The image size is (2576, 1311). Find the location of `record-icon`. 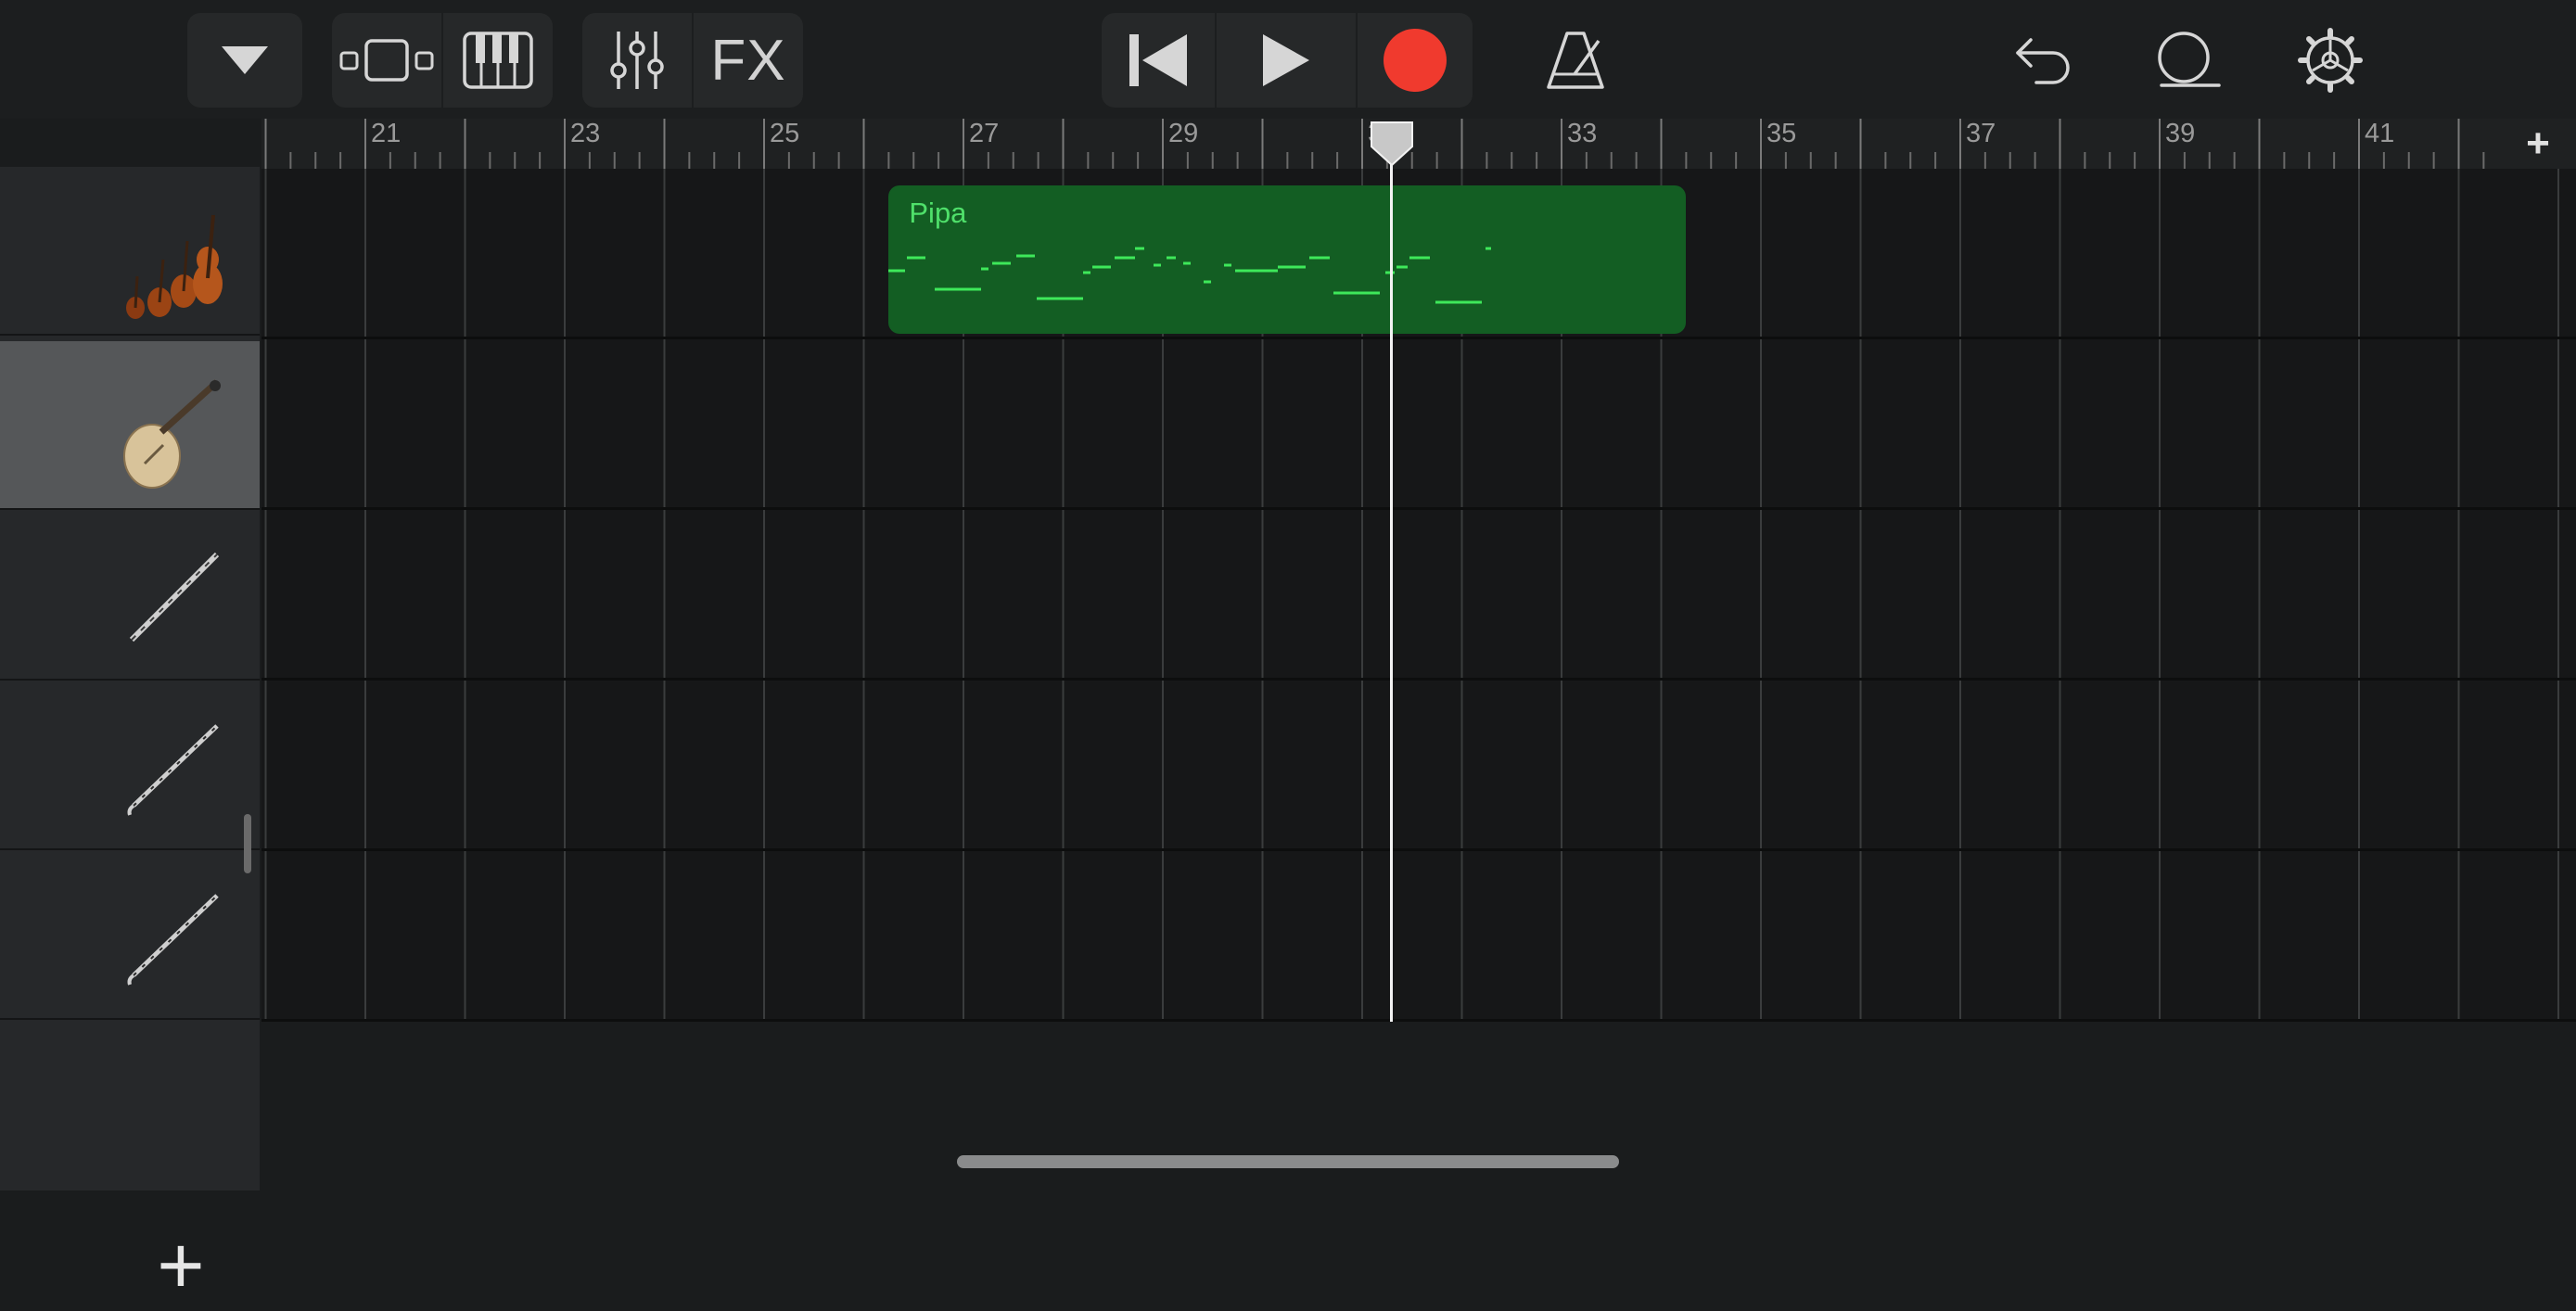

record-icon is located at coordinates (1415, 61).